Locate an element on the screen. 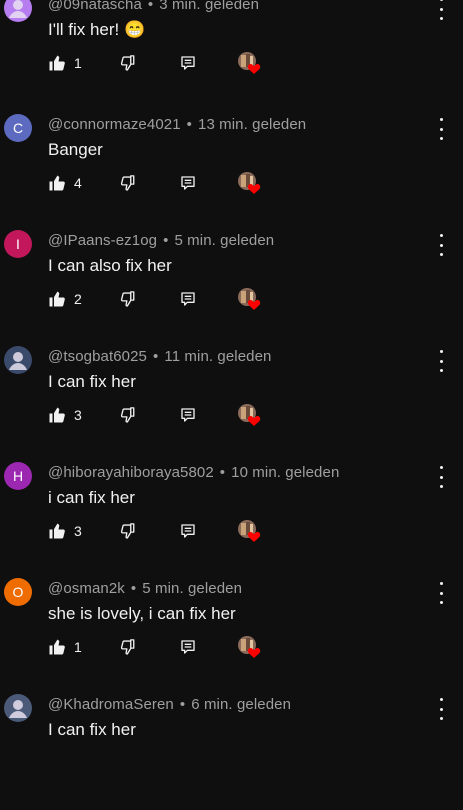 This screenshot has width=463, height=810. like-button: 4 is located at coordinates (65, 183).